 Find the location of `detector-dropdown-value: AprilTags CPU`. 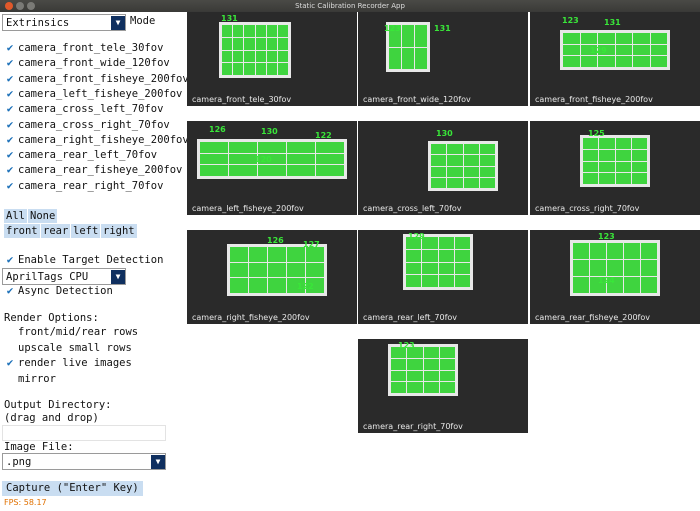

detector-dropdown-value: AprilTags CPU is located at coordinates (47, 276).